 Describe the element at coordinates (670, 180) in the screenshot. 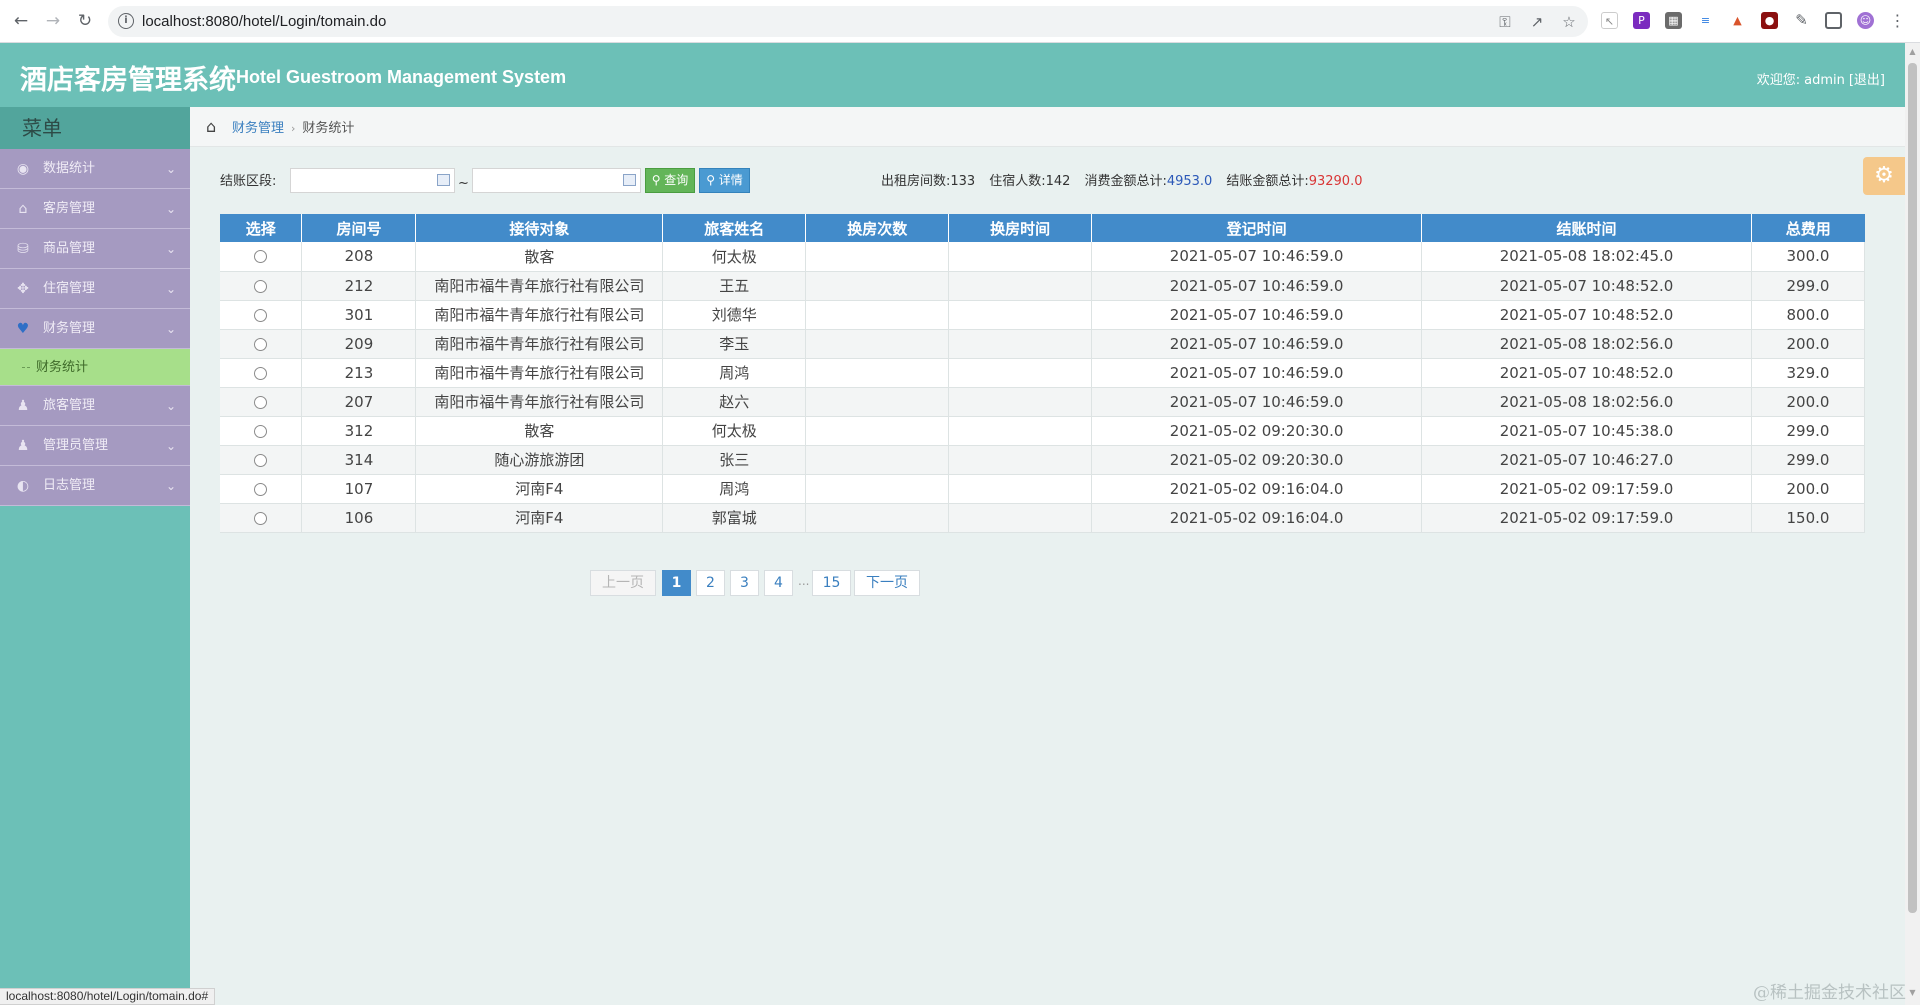

I see `search-button: ⚲ 查询` at that location.